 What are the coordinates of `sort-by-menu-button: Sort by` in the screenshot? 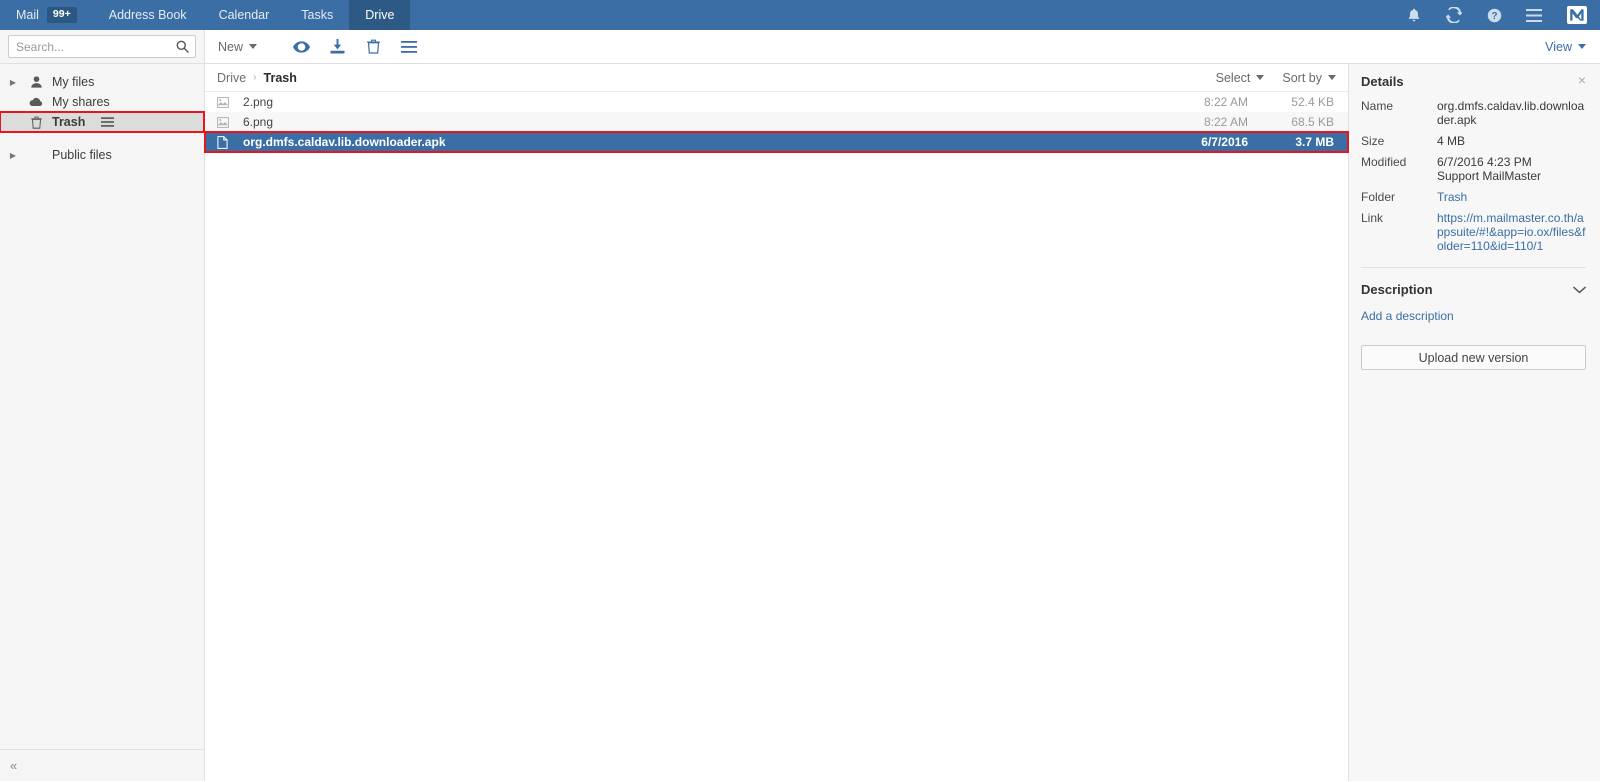 It's located at (1309, 78).